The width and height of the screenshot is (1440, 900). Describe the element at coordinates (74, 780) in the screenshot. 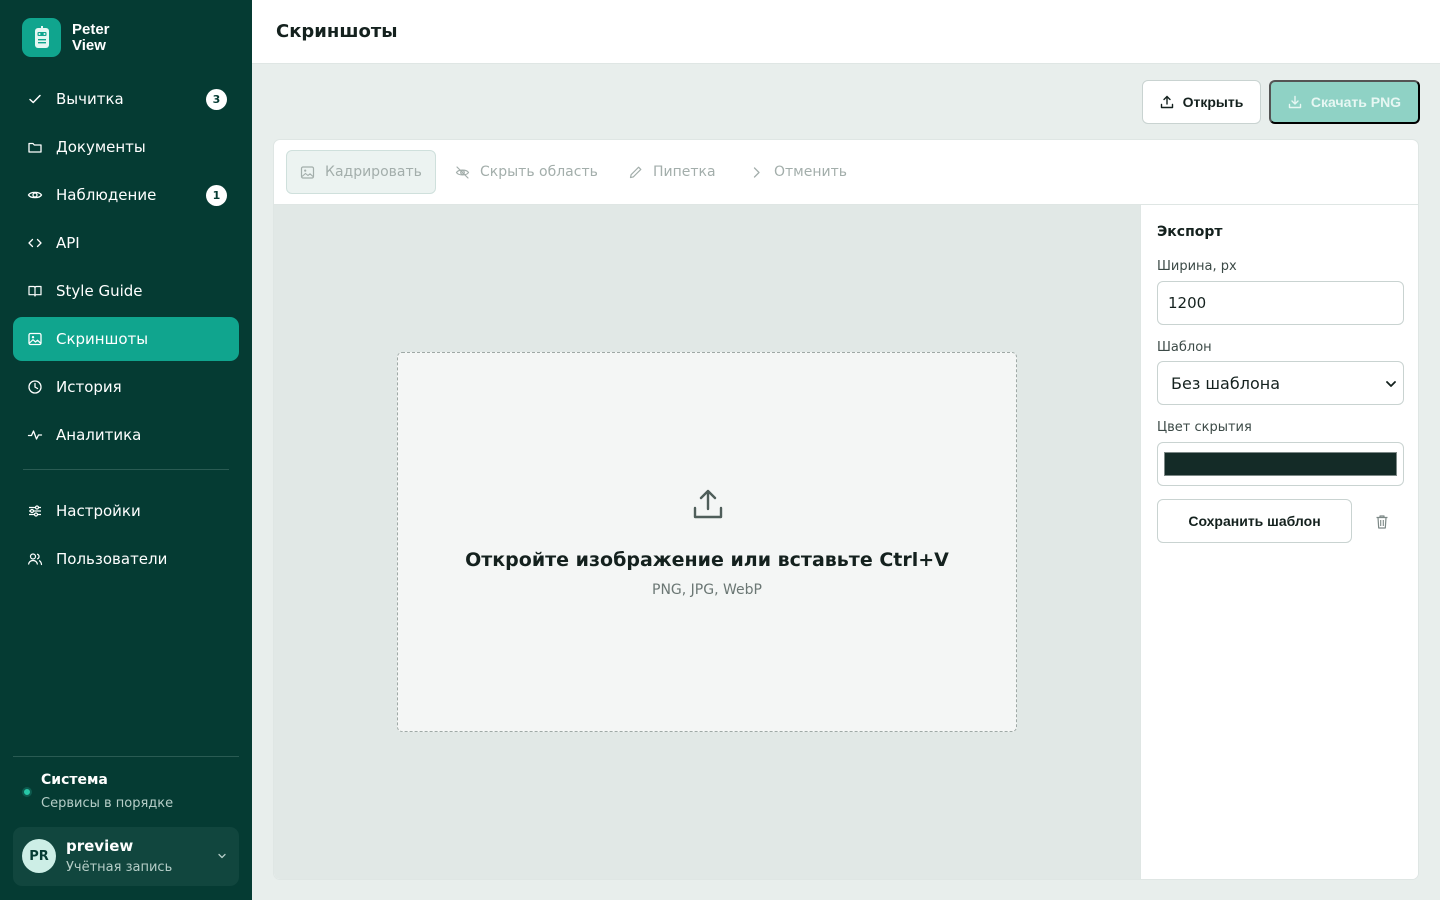

I see `system-title: Система` at that location.